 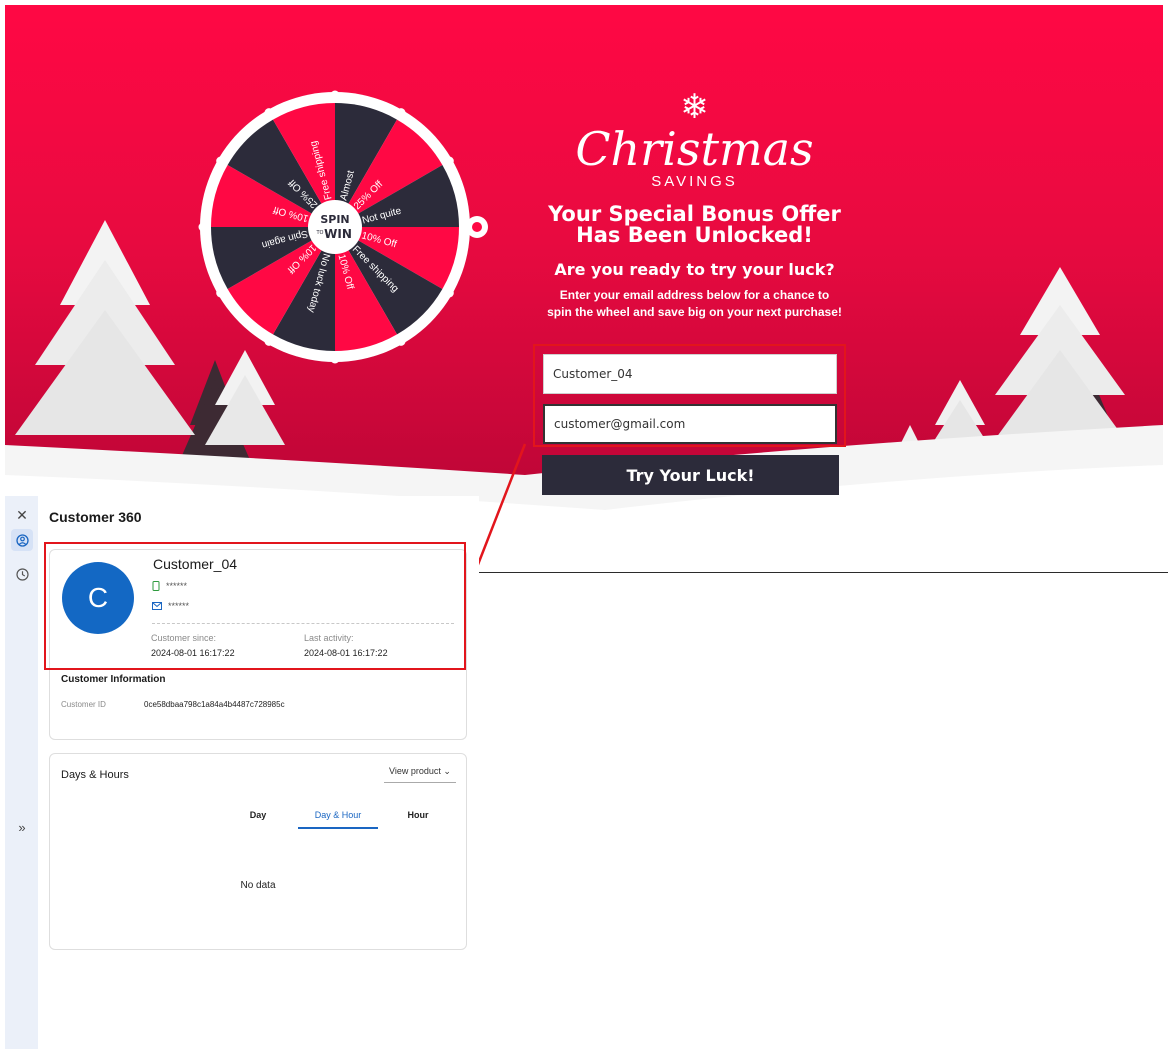 I want to click on close-icon: ✕, so click(x=22, y=515).